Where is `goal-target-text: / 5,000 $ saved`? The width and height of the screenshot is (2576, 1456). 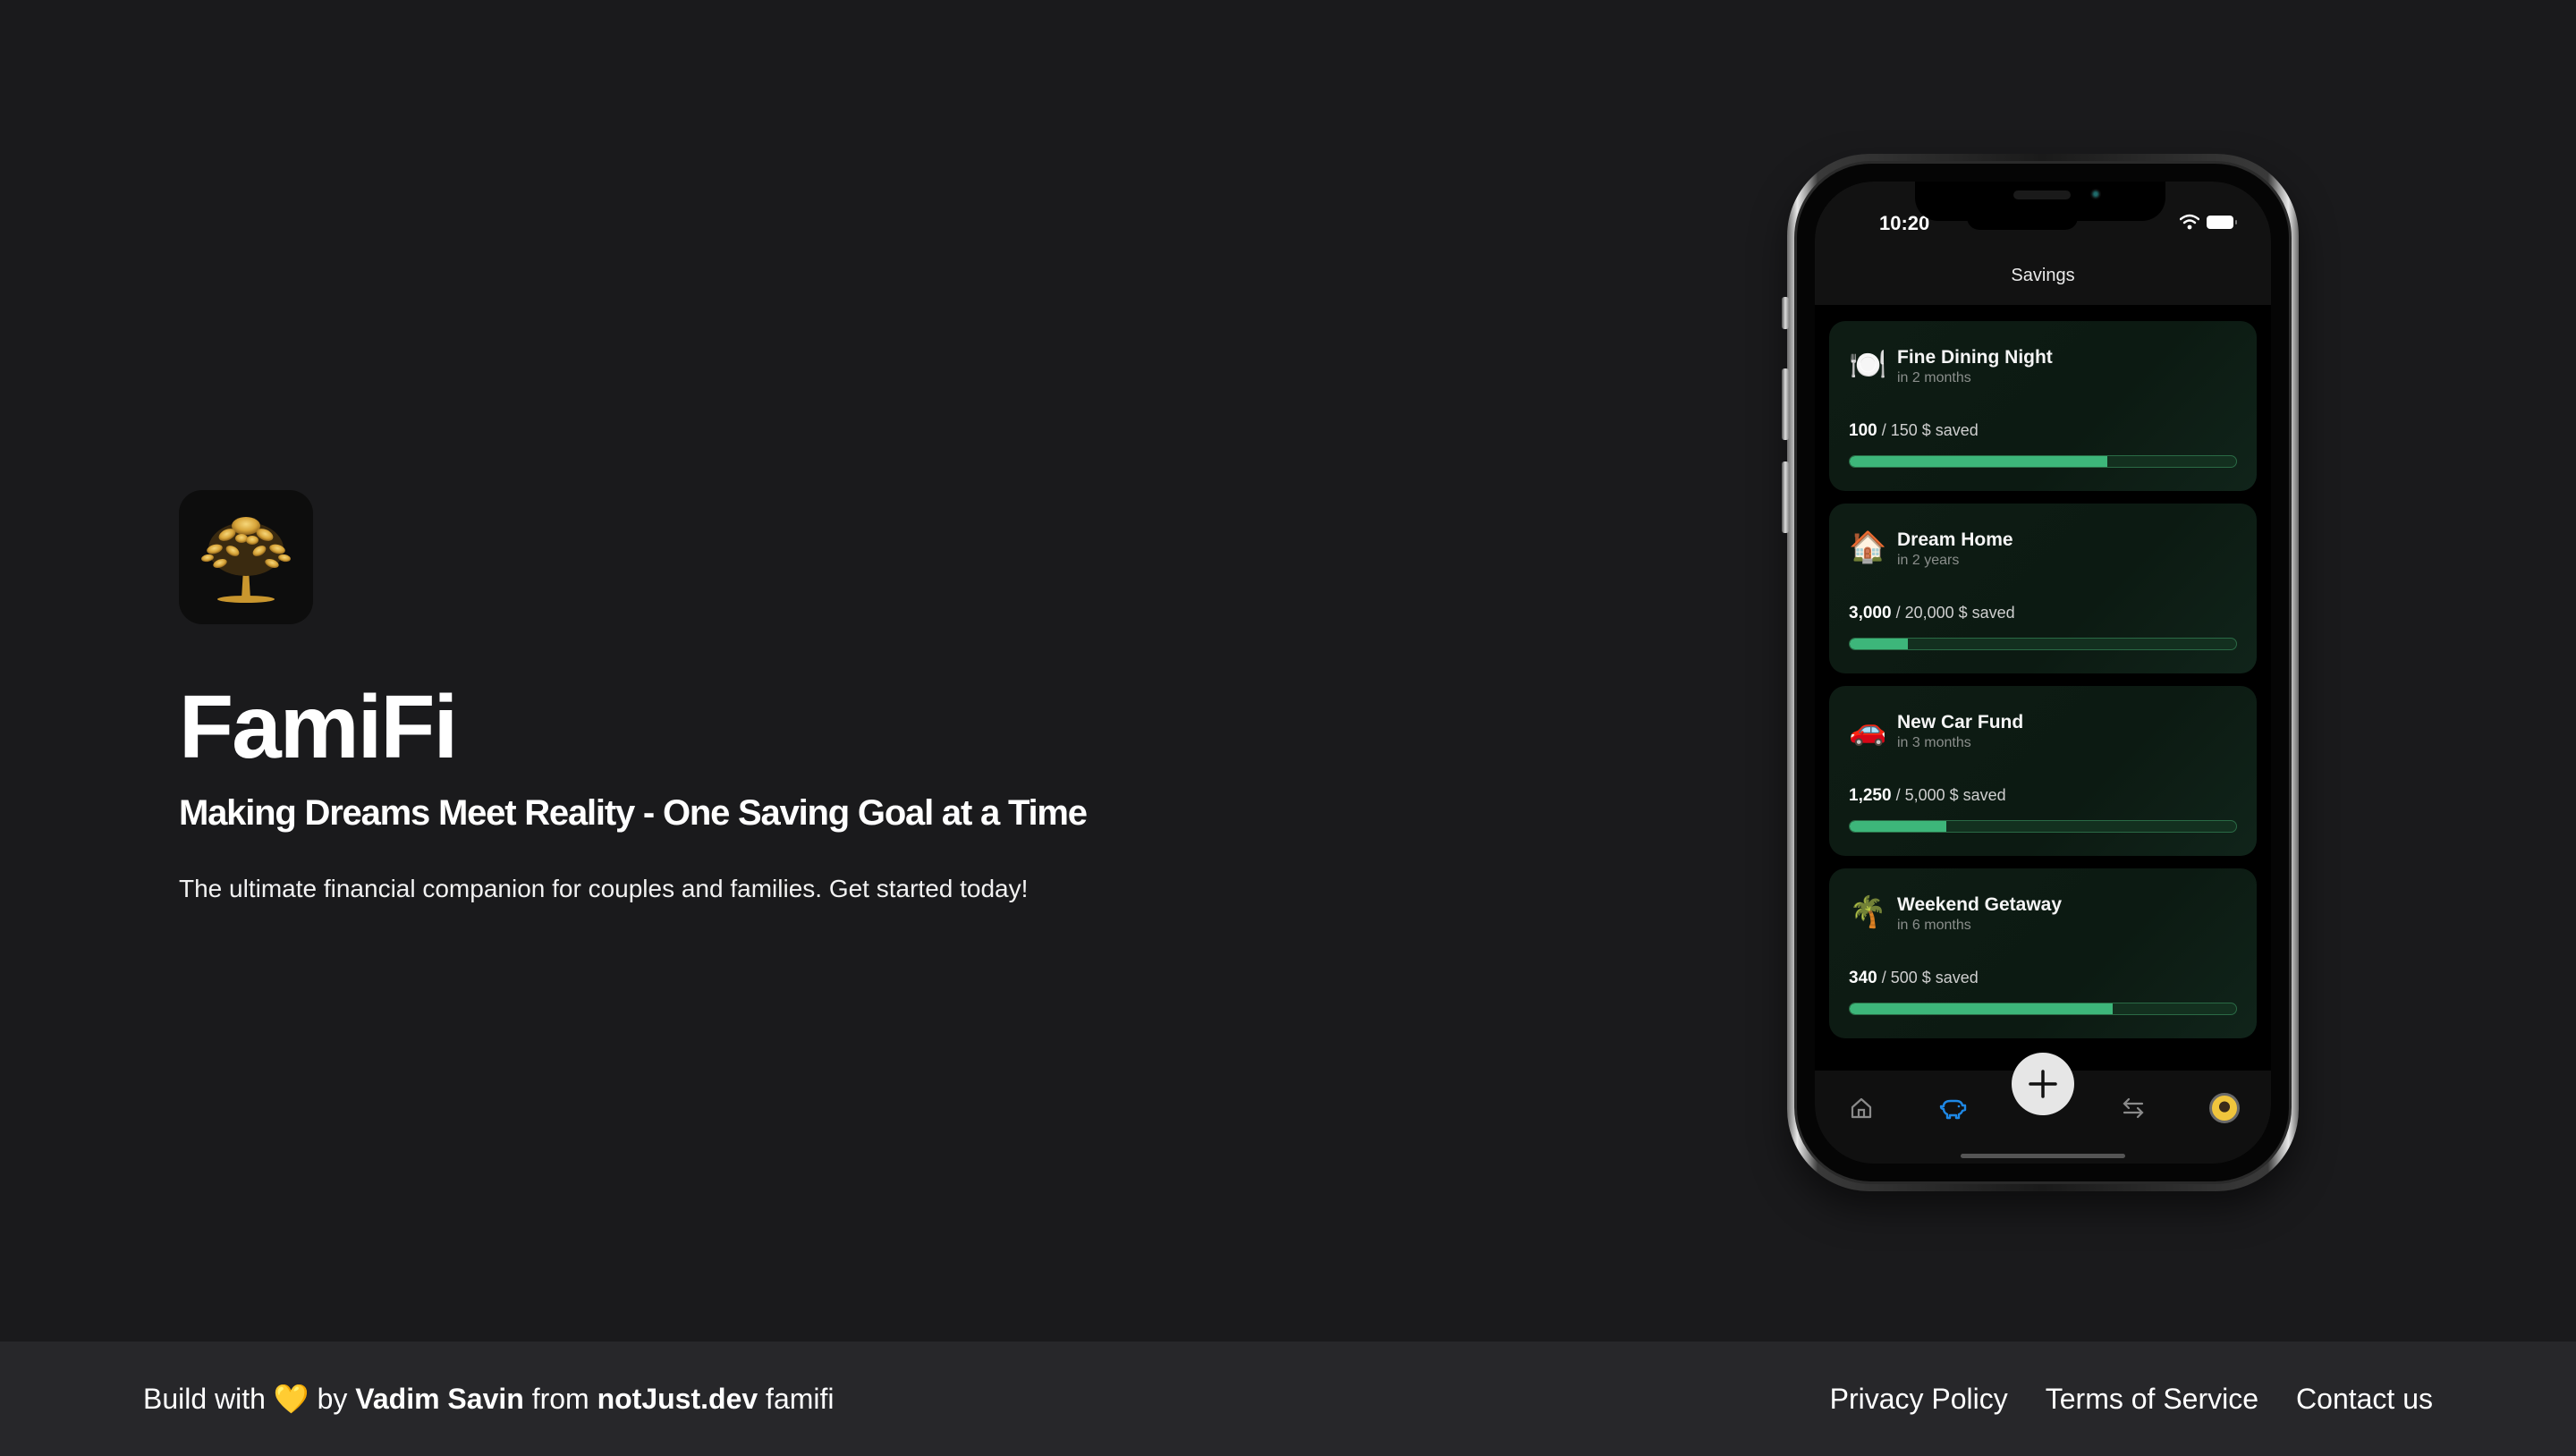
goal-target-text: / 5,000 $ saved is located at coordinates (1950, 795).